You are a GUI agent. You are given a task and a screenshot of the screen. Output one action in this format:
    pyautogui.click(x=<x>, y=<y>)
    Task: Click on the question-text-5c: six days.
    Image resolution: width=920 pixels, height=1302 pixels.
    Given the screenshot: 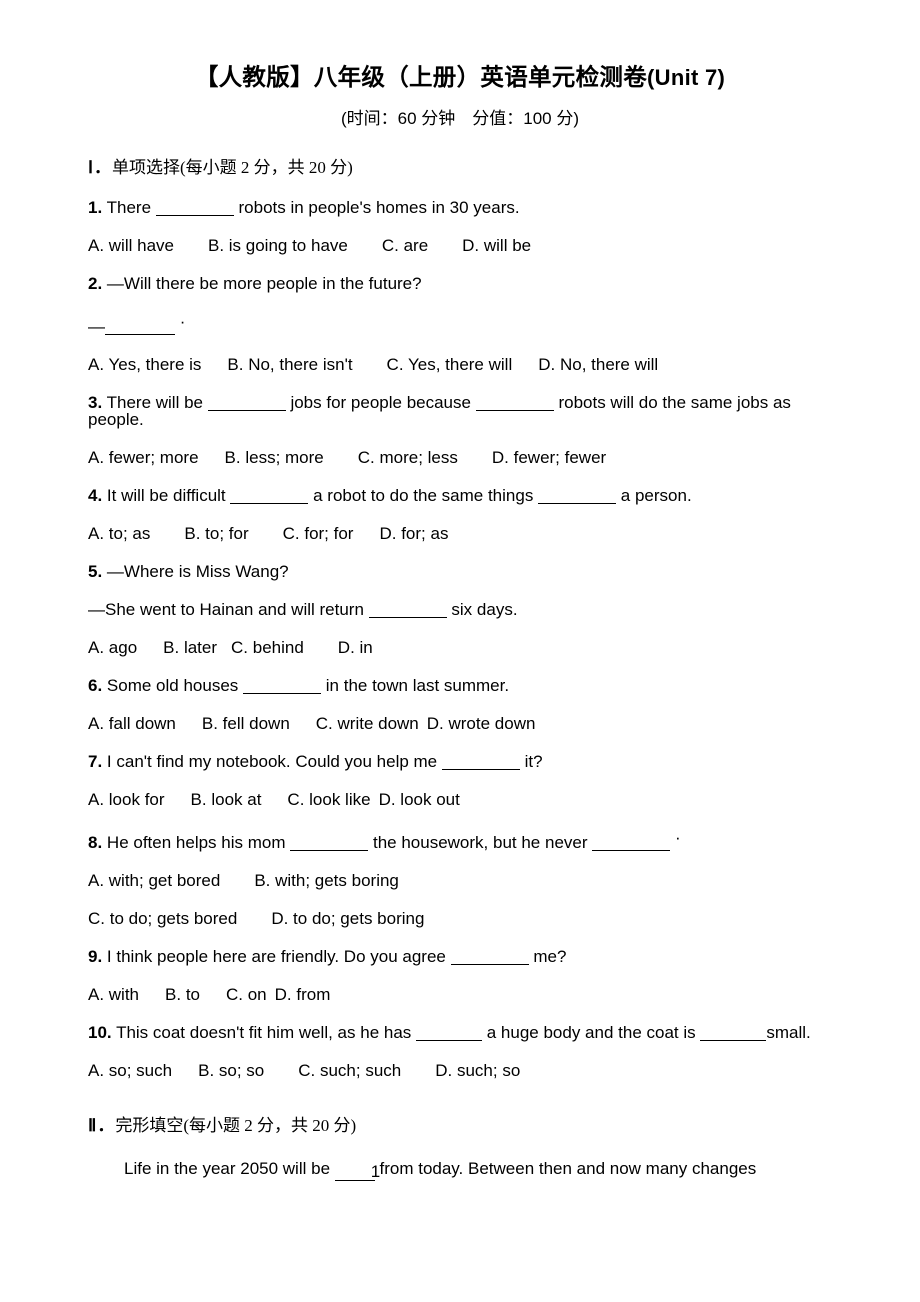 What is the action you would take?
    pyautogui.click(x=484, y=609)
    